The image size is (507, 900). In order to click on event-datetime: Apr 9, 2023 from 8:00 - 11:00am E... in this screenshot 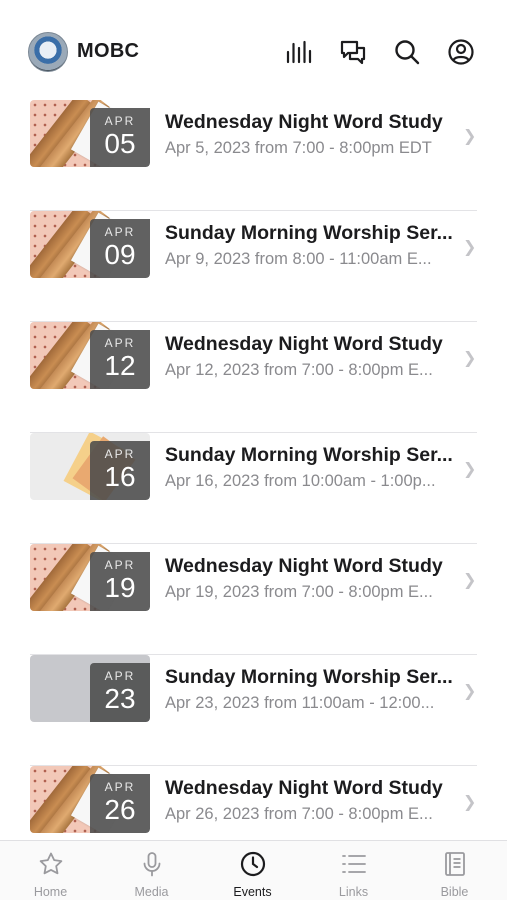, I will do `click(298, 259)`.